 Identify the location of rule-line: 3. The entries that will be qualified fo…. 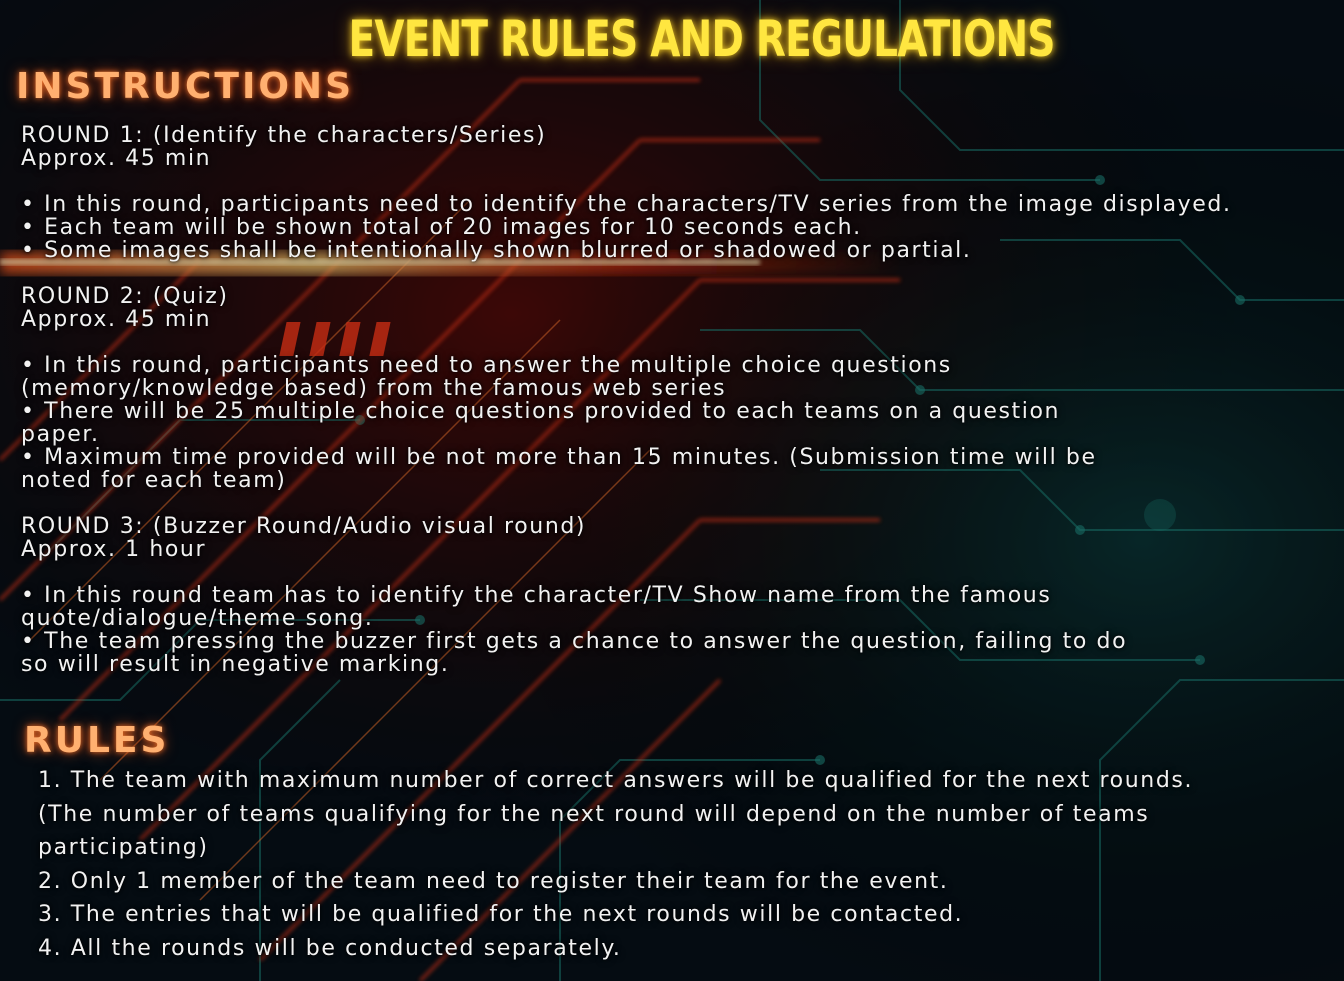
(501, 914).